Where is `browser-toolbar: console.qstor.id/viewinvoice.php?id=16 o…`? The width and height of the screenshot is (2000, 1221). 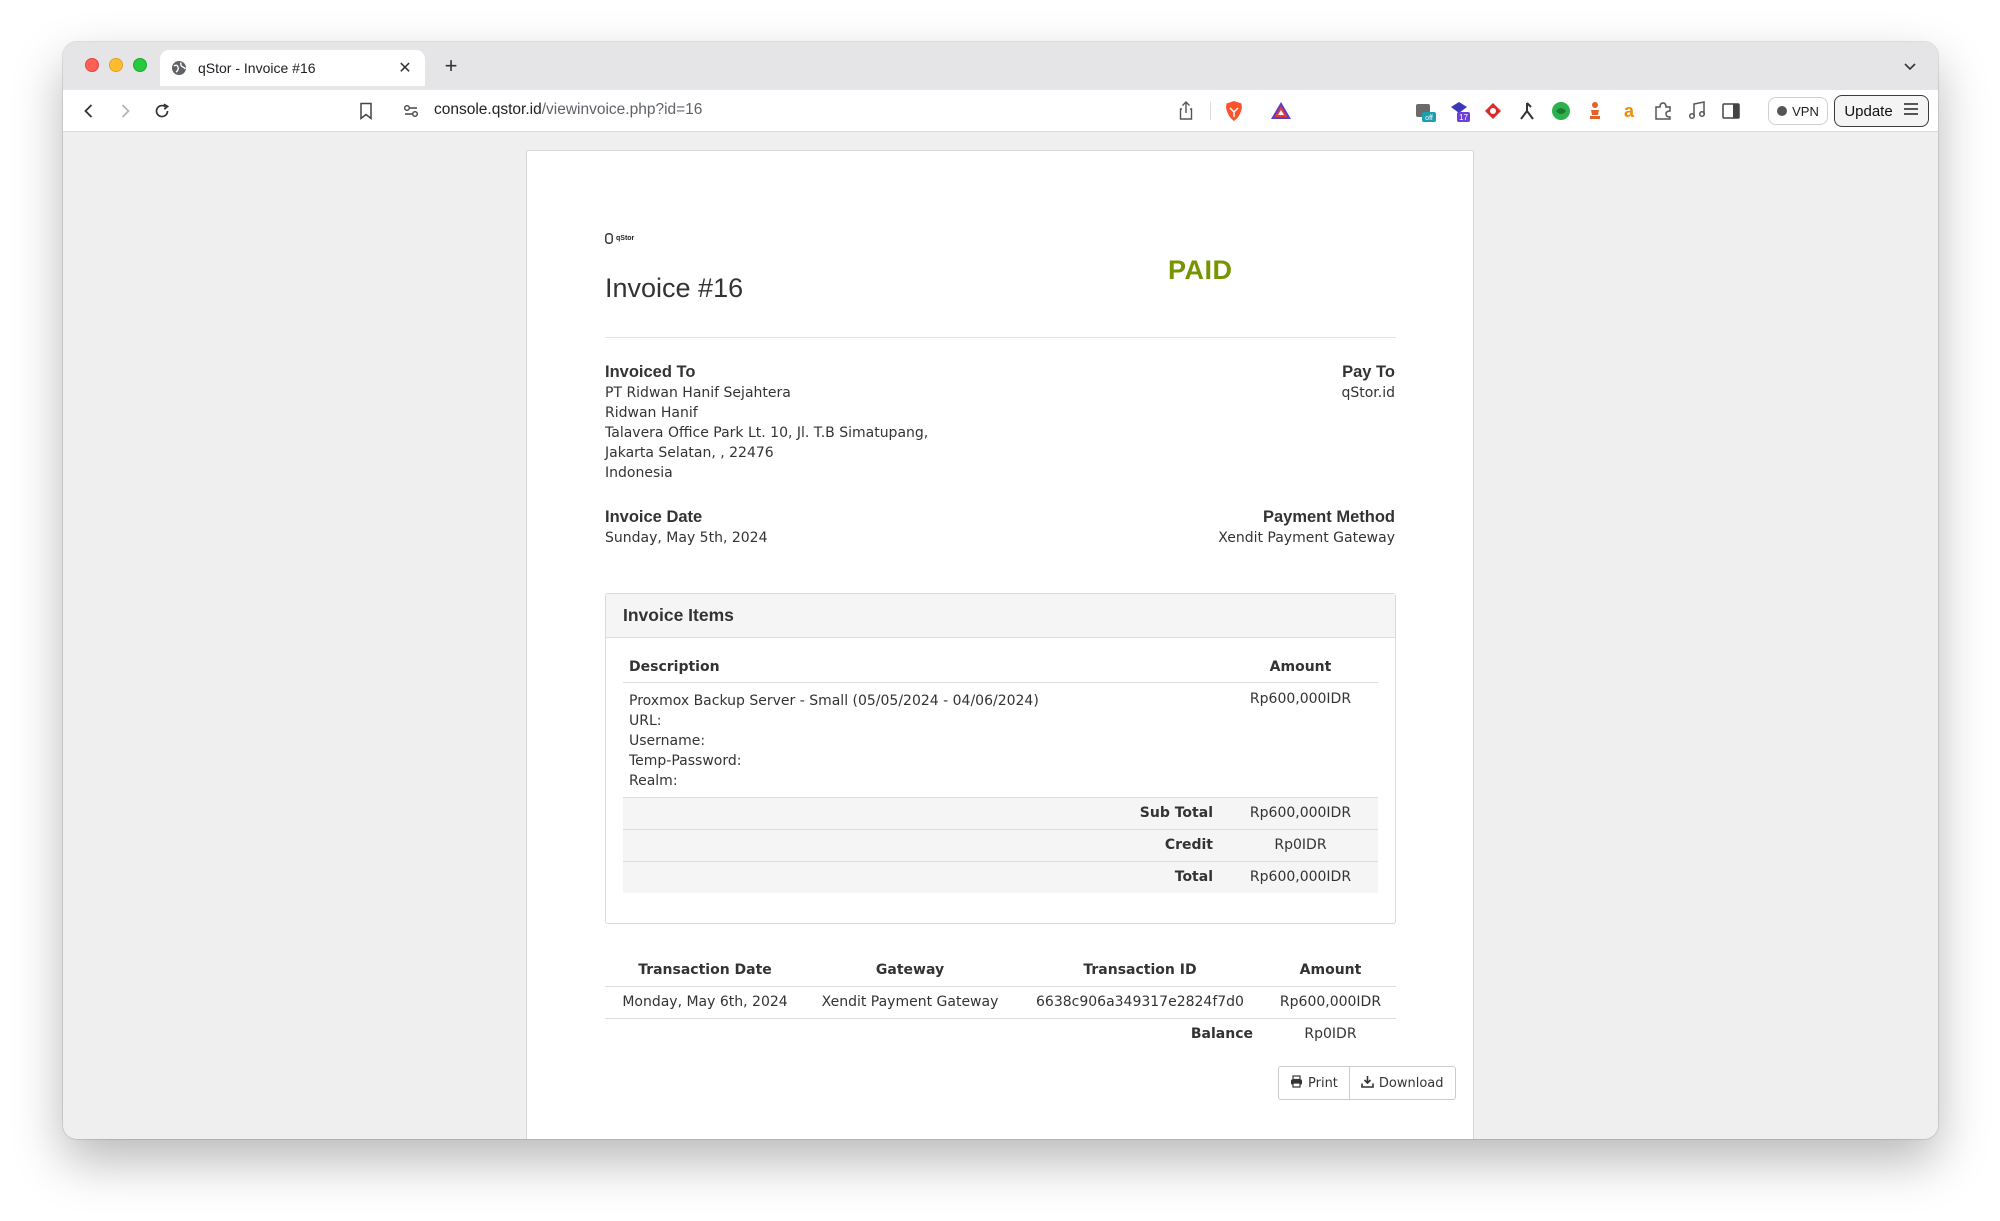 browser-toolbar: console.qstor.id/viewinvoice.php?id=16 o… is located at coordinates (1000, 111).